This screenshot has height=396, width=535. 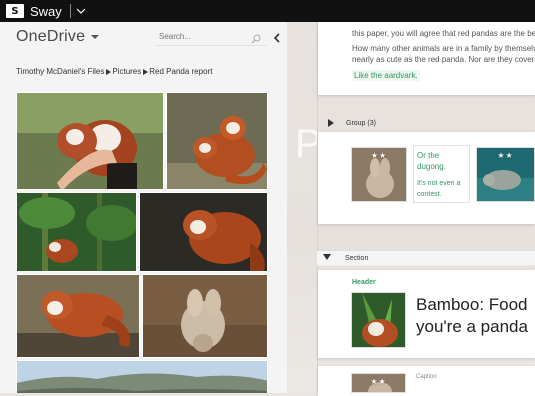 What do you see at coordinates (426, 377) in the screenshot?
I see `caption-label: Caption` at bounding box center [426, 377].